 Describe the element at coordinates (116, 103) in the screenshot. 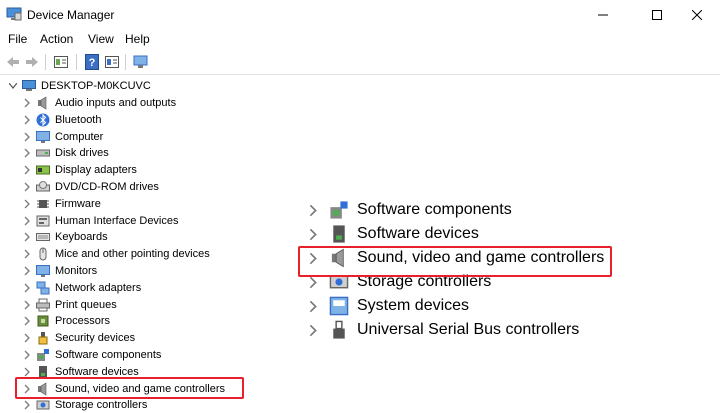

I see `tree-item-label: Audio inputs and outputs` at that location.